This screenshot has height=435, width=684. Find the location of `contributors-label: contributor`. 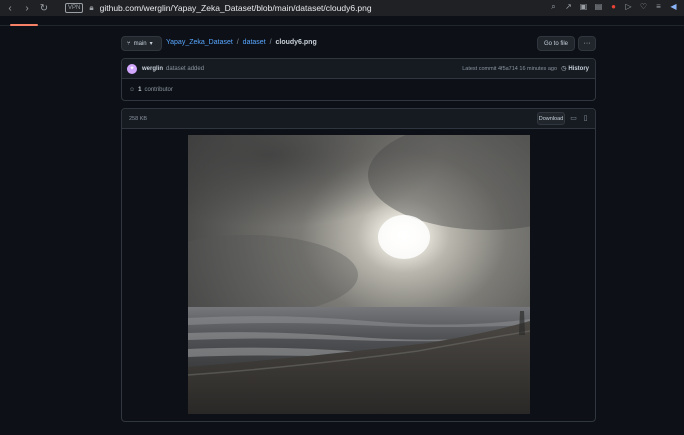

contributors-label: contributor is located at coordinates (158, 90).